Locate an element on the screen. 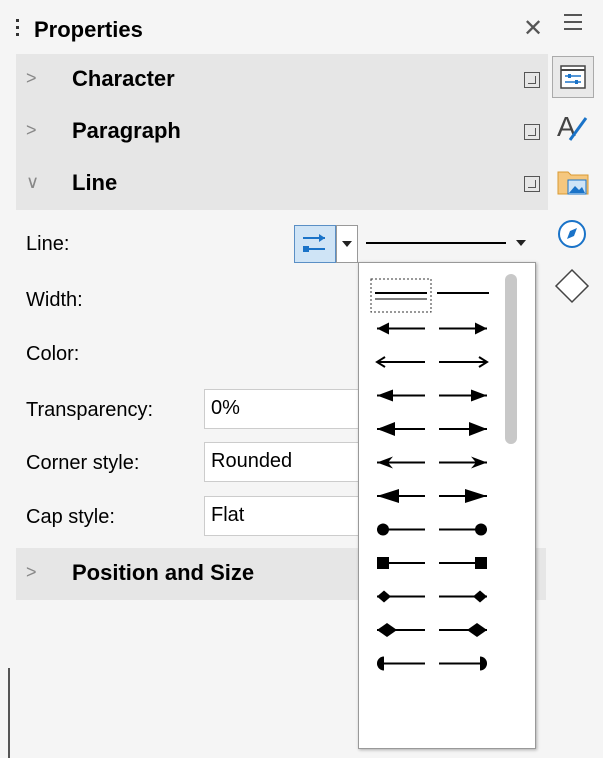 This screenshot has height=758, width=603. arrow-style-option-2-start is located at coordinates (400, 362).